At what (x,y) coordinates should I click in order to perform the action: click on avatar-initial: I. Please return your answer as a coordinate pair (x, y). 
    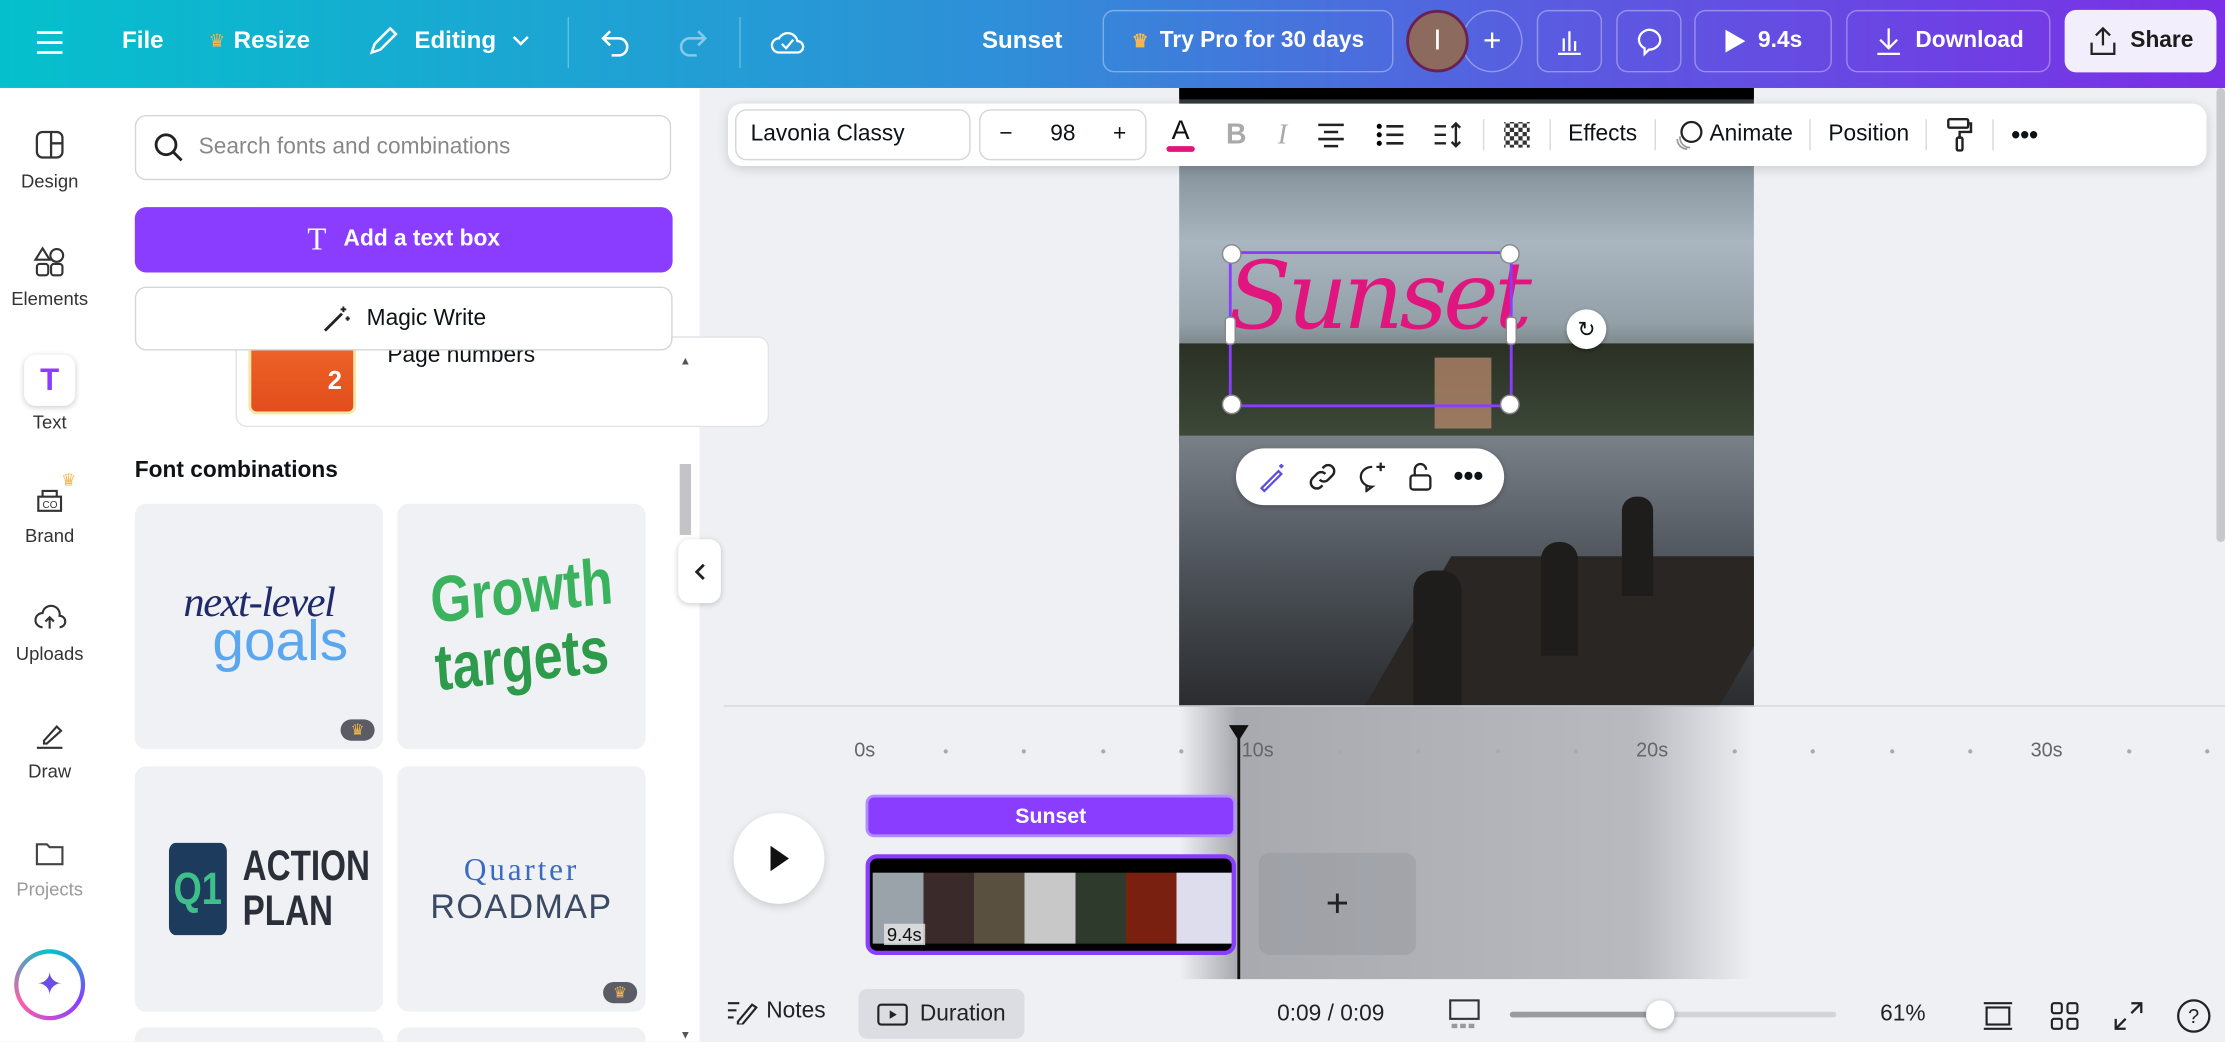
    Looking at the image, I should click on (1437, 40).